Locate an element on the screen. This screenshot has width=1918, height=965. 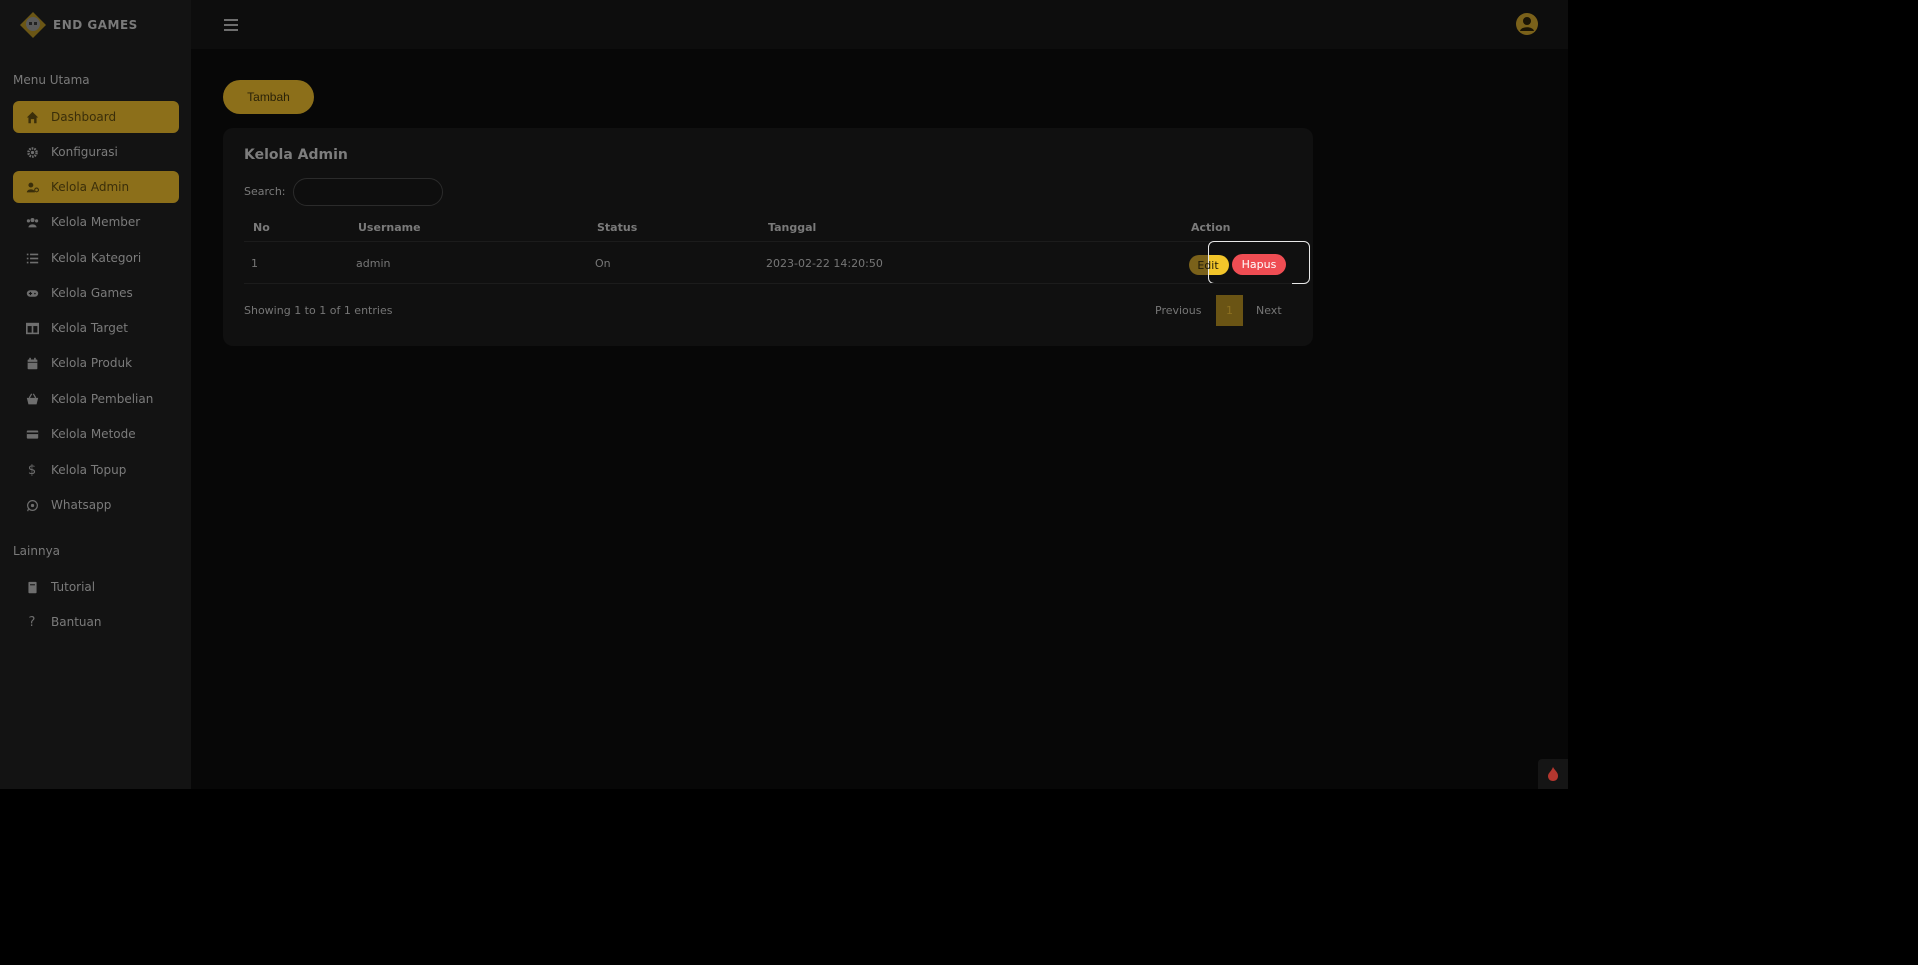
brand-logo: END GAMES is located at coordinates (78, 25).